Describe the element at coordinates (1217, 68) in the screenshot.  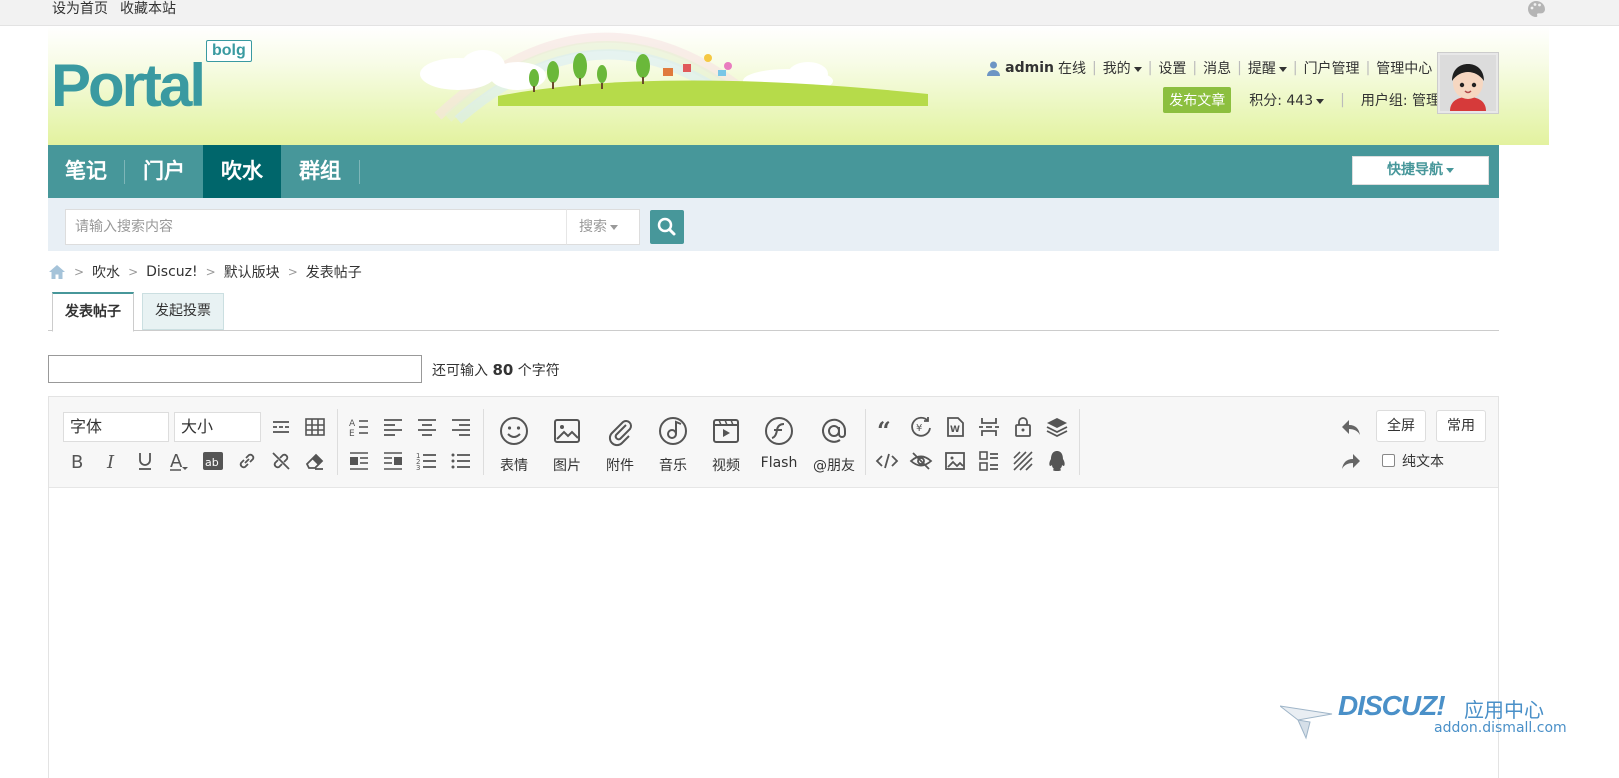
I see `menu-messages: 消息` at that location.